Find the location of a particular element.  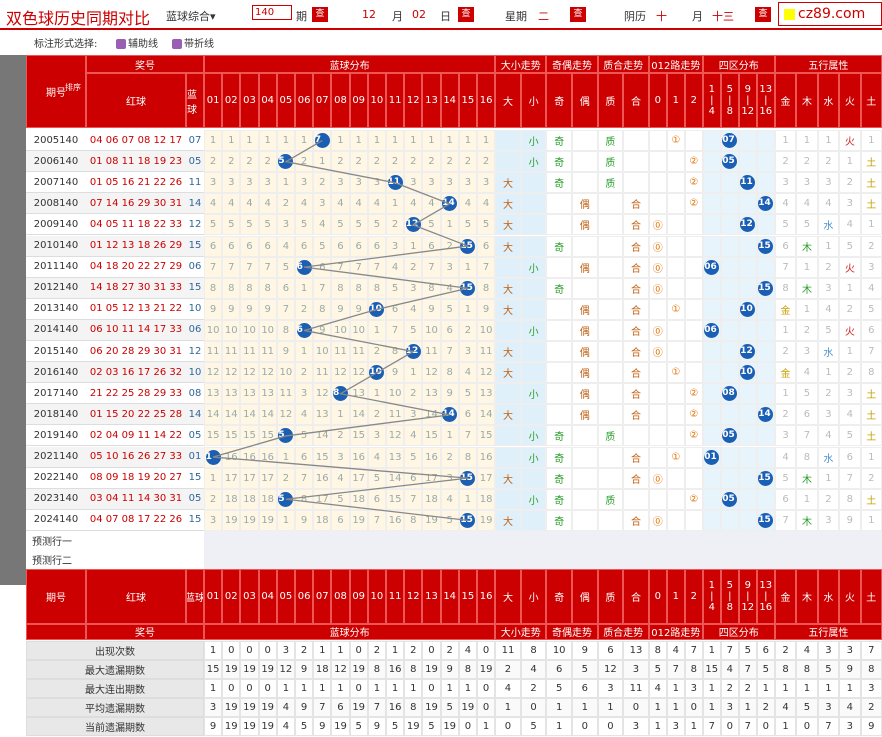

prime-cell: 质 is located at coordinates (610, 141).